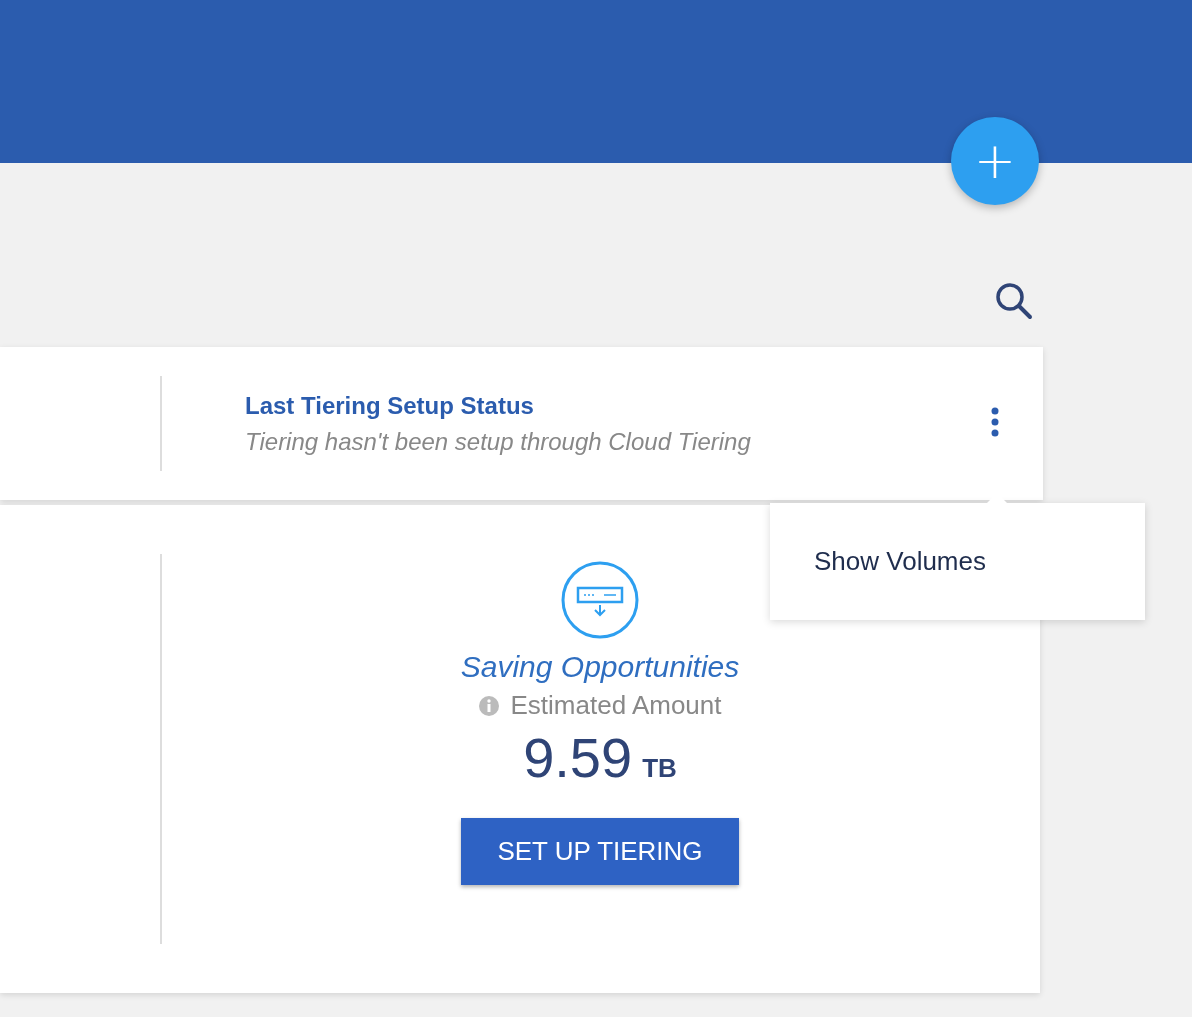 The image size is (1192, 1017). I want to click on savings-title: Saving Opportunities, so click(600, 667).